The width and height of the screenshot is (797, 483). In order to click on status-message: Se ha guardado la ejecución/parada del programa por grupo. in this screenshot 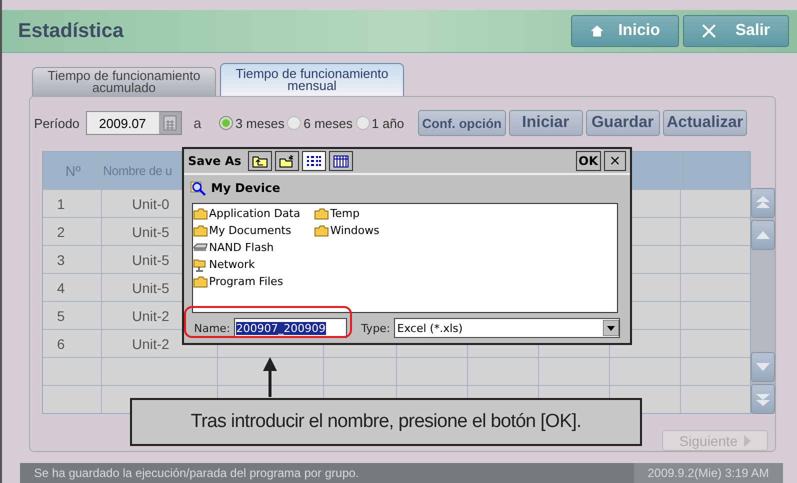, I will do `click(196, 473)`.